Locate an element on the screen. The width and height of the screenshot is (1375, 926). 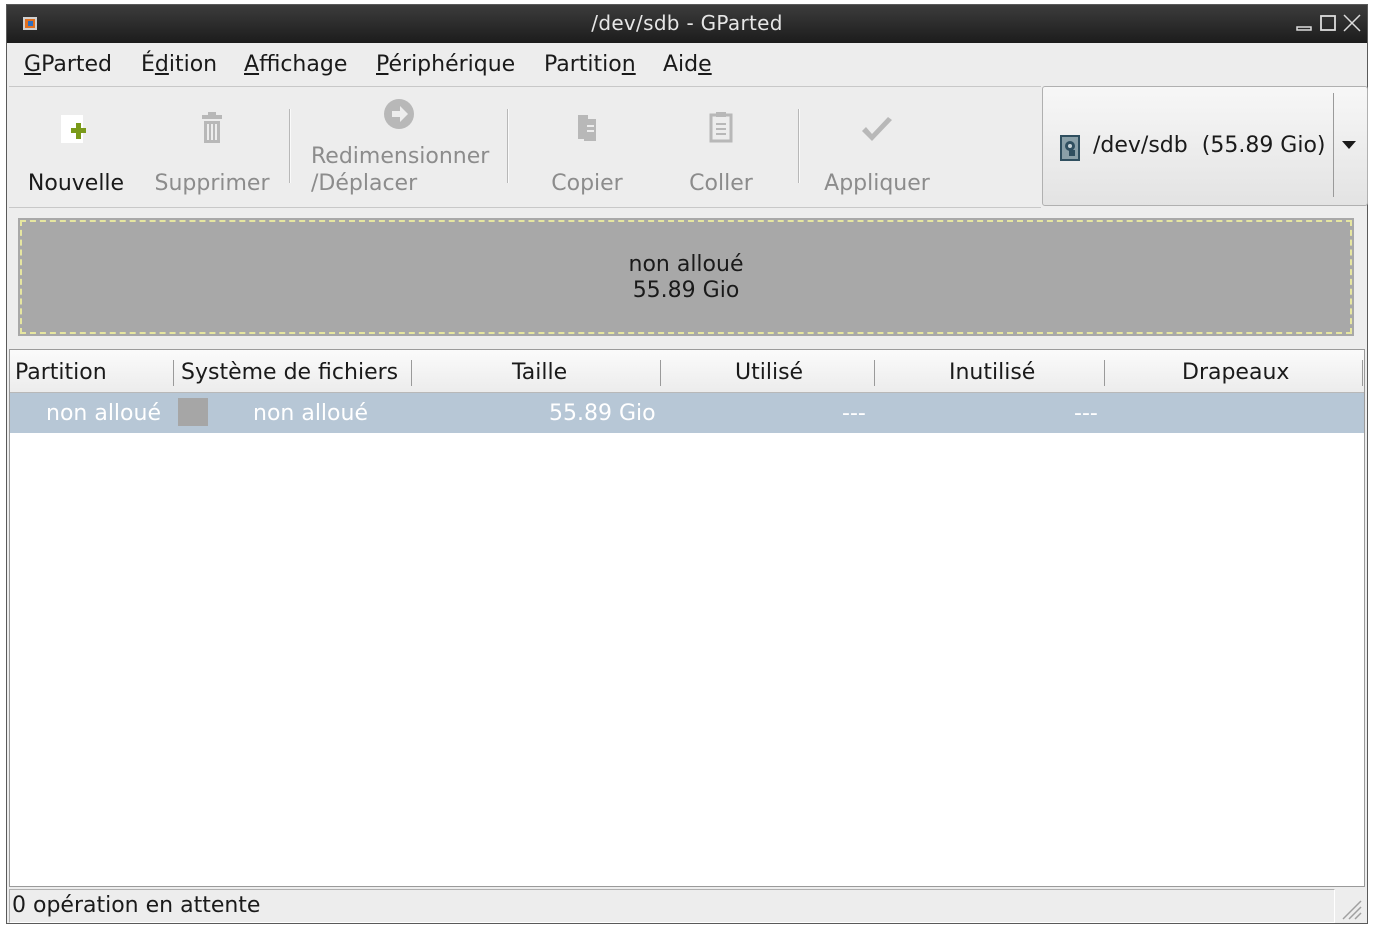
close-icon is located at coordinates (1352, 23).